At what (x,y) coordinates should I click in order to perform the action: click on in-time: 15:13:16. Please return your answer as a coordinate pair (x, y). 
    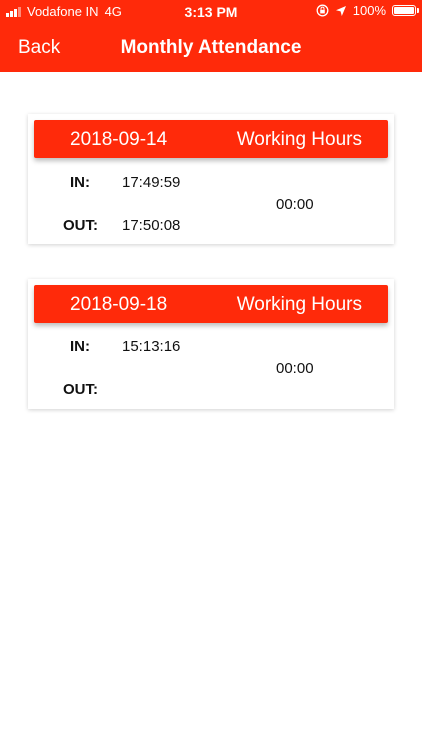
    Looking at the image, I should click on (151, 346).